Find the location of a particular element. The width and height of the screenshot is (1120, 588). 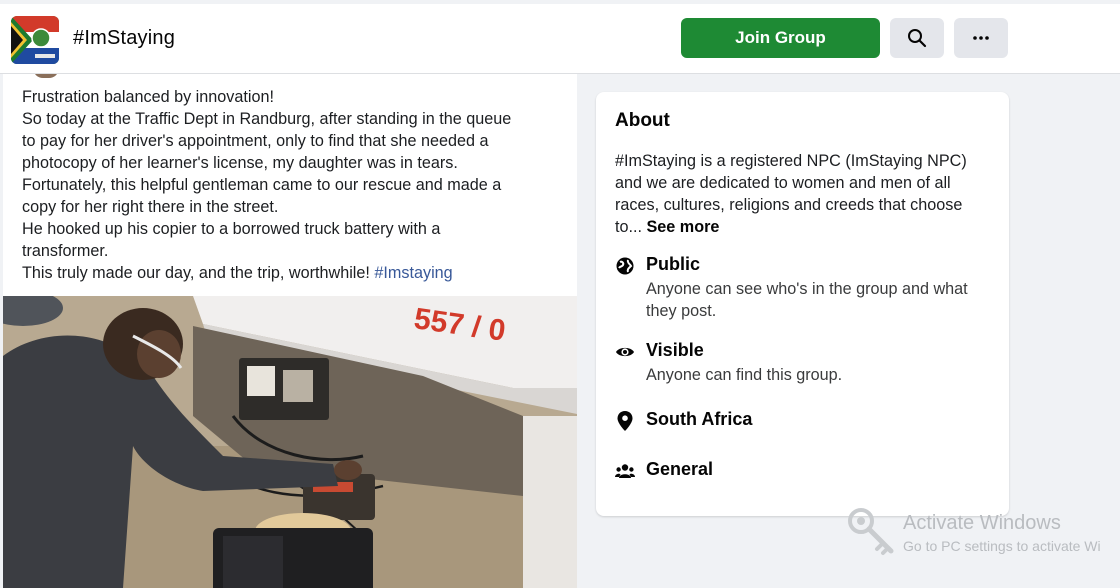

people-icon is located at coordinates (625, 471).